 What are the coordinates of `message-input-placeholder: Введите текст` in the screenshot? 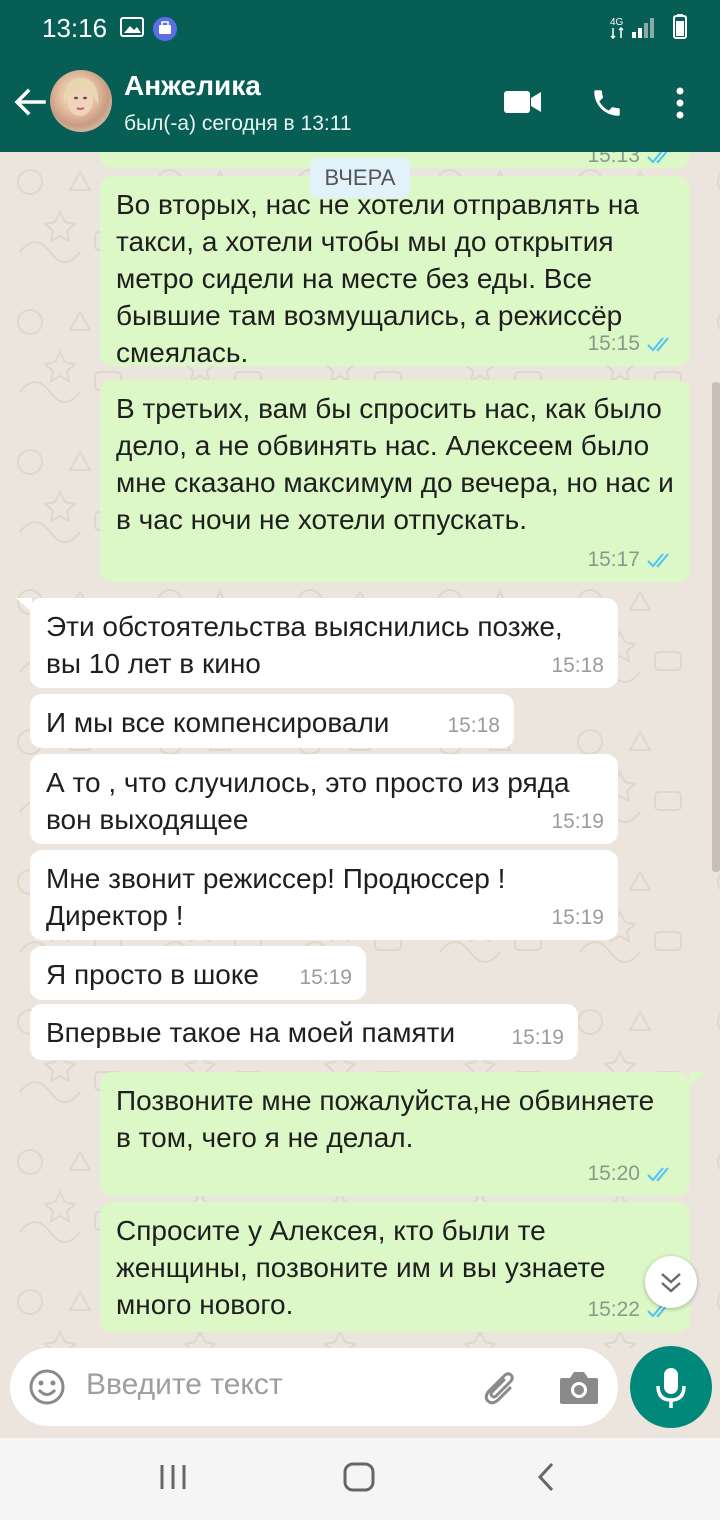 It's located at (184, 1384).